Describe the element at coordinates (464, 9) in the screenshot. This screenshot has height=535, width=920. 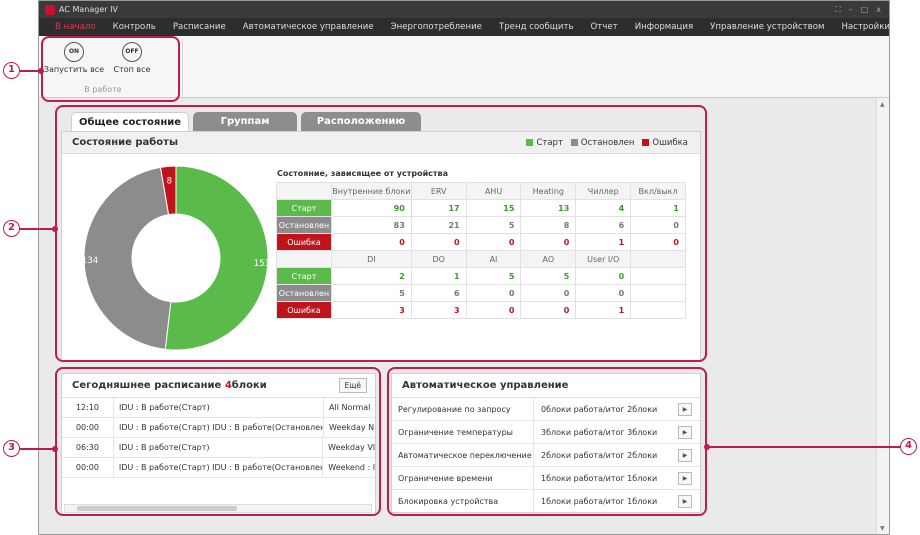
I see `title-bar: AC Manager IV ⛶ – □ x` at that location.